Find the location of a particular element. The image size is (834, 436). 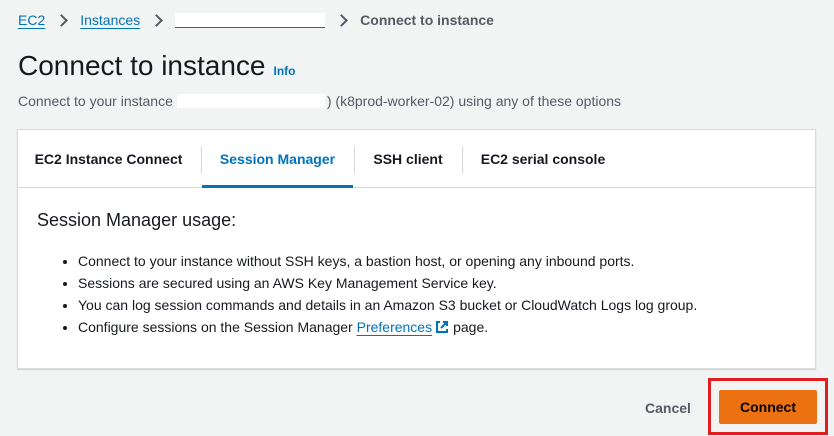

breadcrumb-instance-id-redacted is located at coordinates (250, 20).